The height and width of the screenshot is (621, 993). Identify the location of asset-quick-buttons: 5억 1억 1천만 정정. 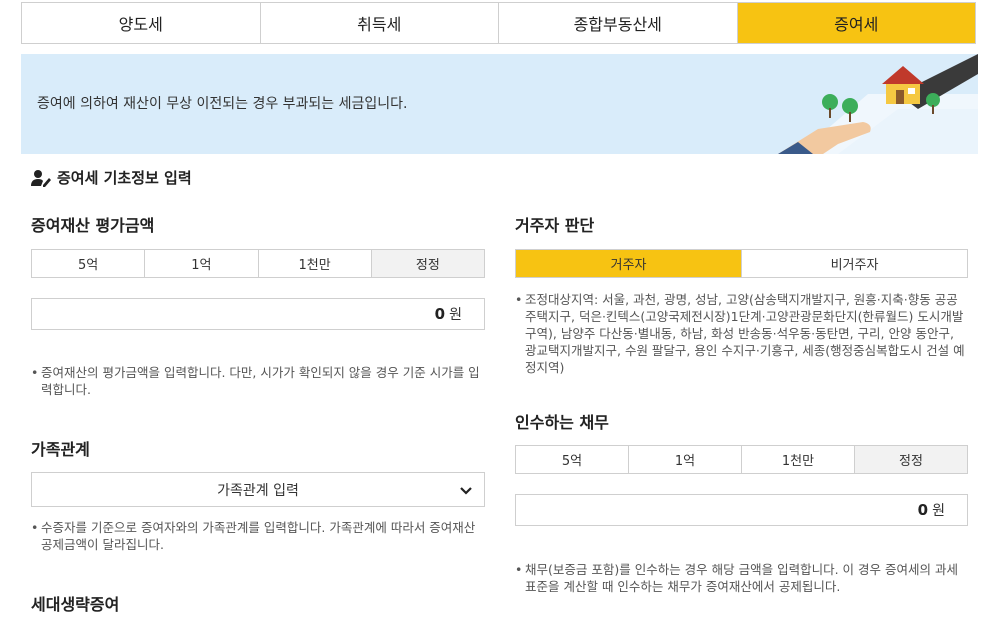
(258, 263).